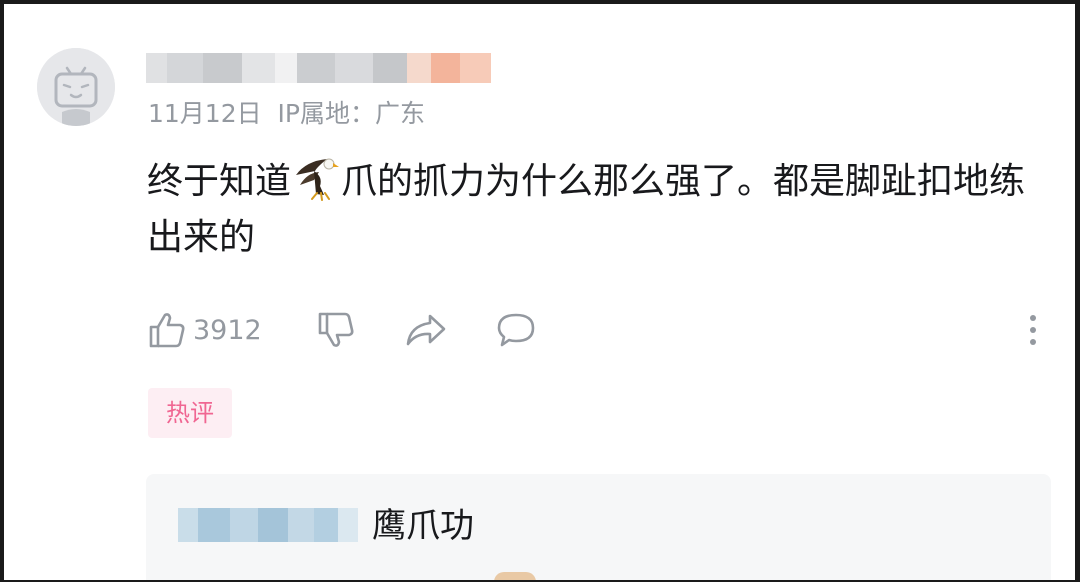 The height and width of the screenshot is (582, 1080). I want to click on avatar, so click(76, 87).